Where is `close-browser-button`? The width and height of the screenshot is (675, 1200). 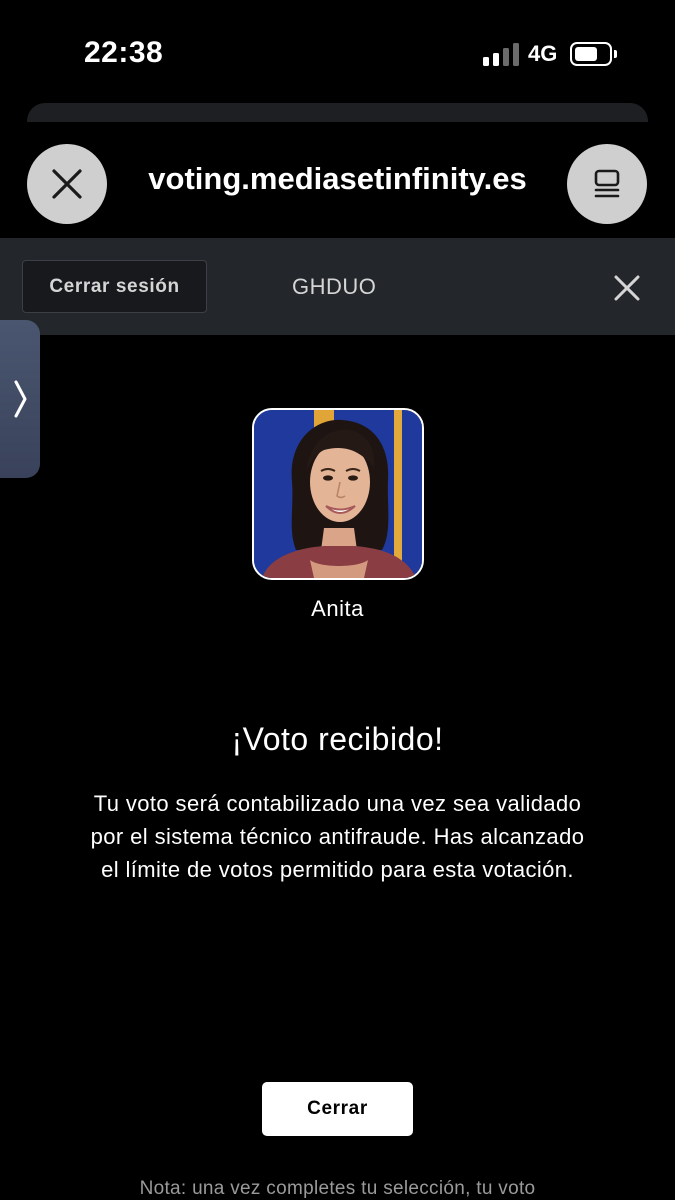
close-browser-button is located at coordinates (67, 184).